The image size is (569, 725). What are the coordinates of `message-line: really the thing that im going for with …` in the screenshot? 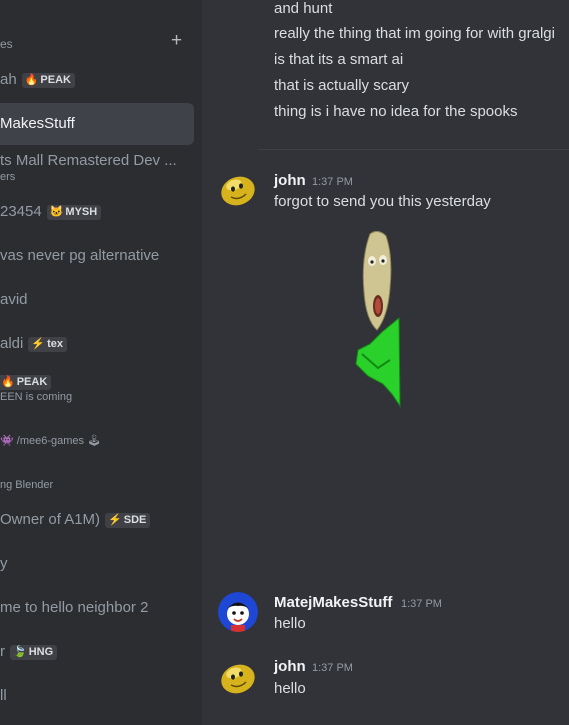 It's located at (414, 33).